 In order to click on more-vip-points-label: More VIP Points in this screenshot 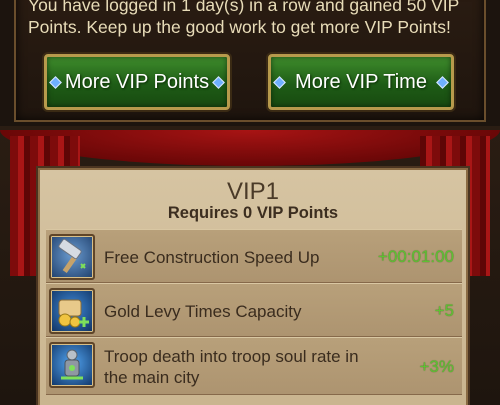, I will do `click(137, 81)`.